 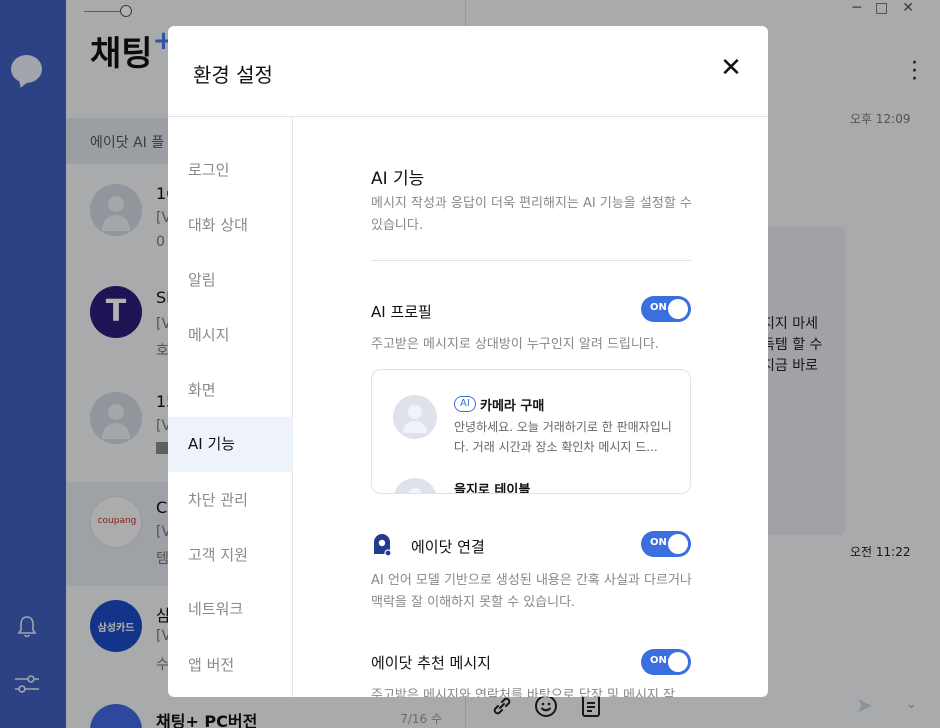 I want to click on nav-item-app-version: 앱 버전, so click(x=230, y=665).